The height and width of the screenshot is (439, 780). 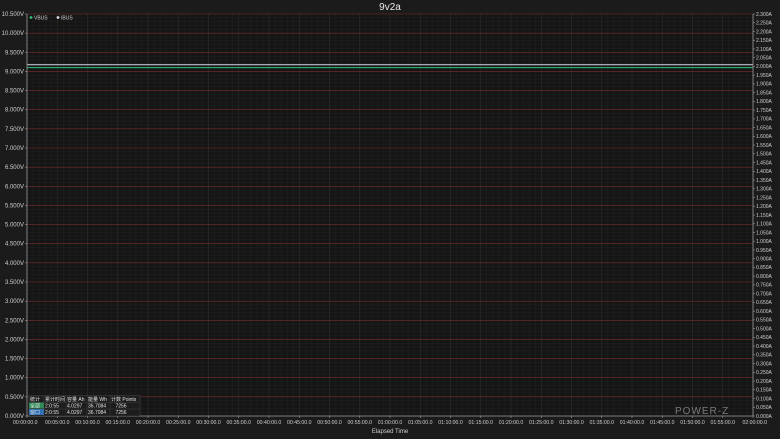 I want to click on stats-row-label: 全部, so click(x=35, y=406).